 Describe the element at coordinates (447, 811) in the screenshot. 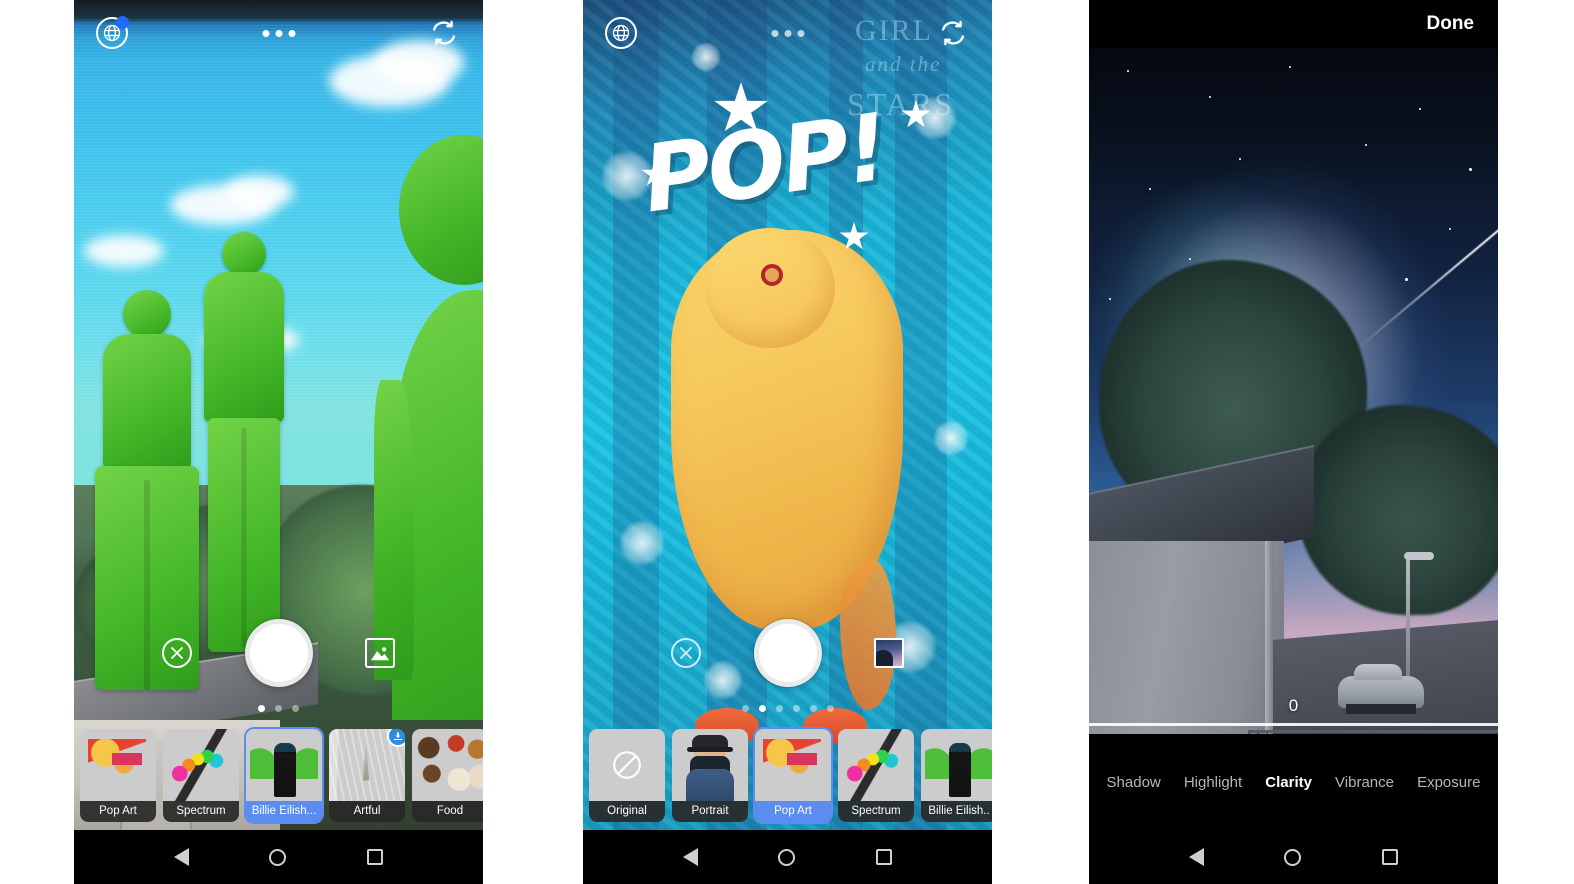

I see `filter-label: Food` at that location.